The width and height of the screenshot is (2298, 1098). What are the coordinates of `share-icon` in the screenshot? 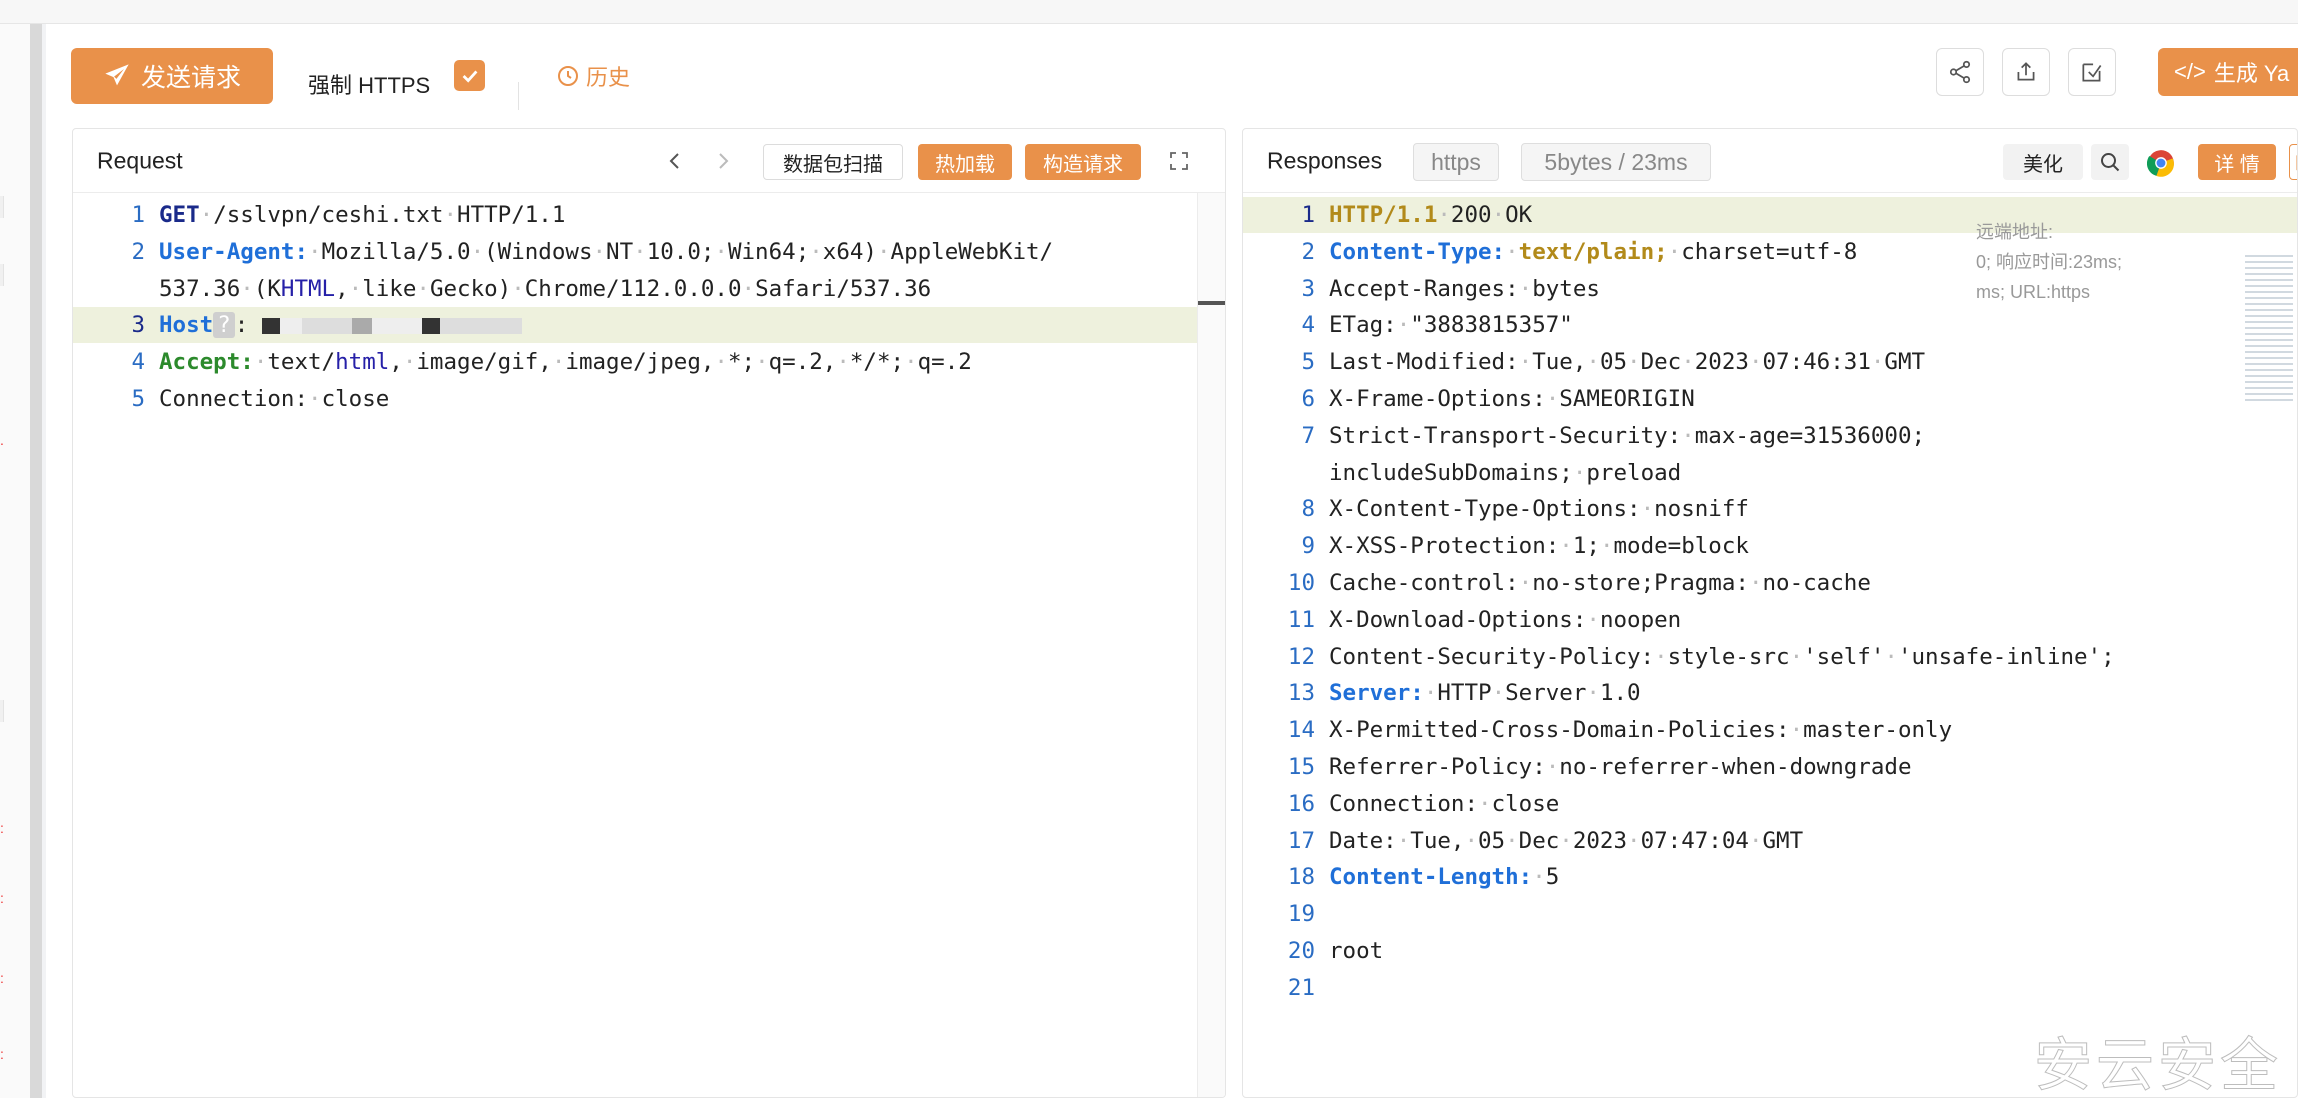 It's located at (1960, 72).